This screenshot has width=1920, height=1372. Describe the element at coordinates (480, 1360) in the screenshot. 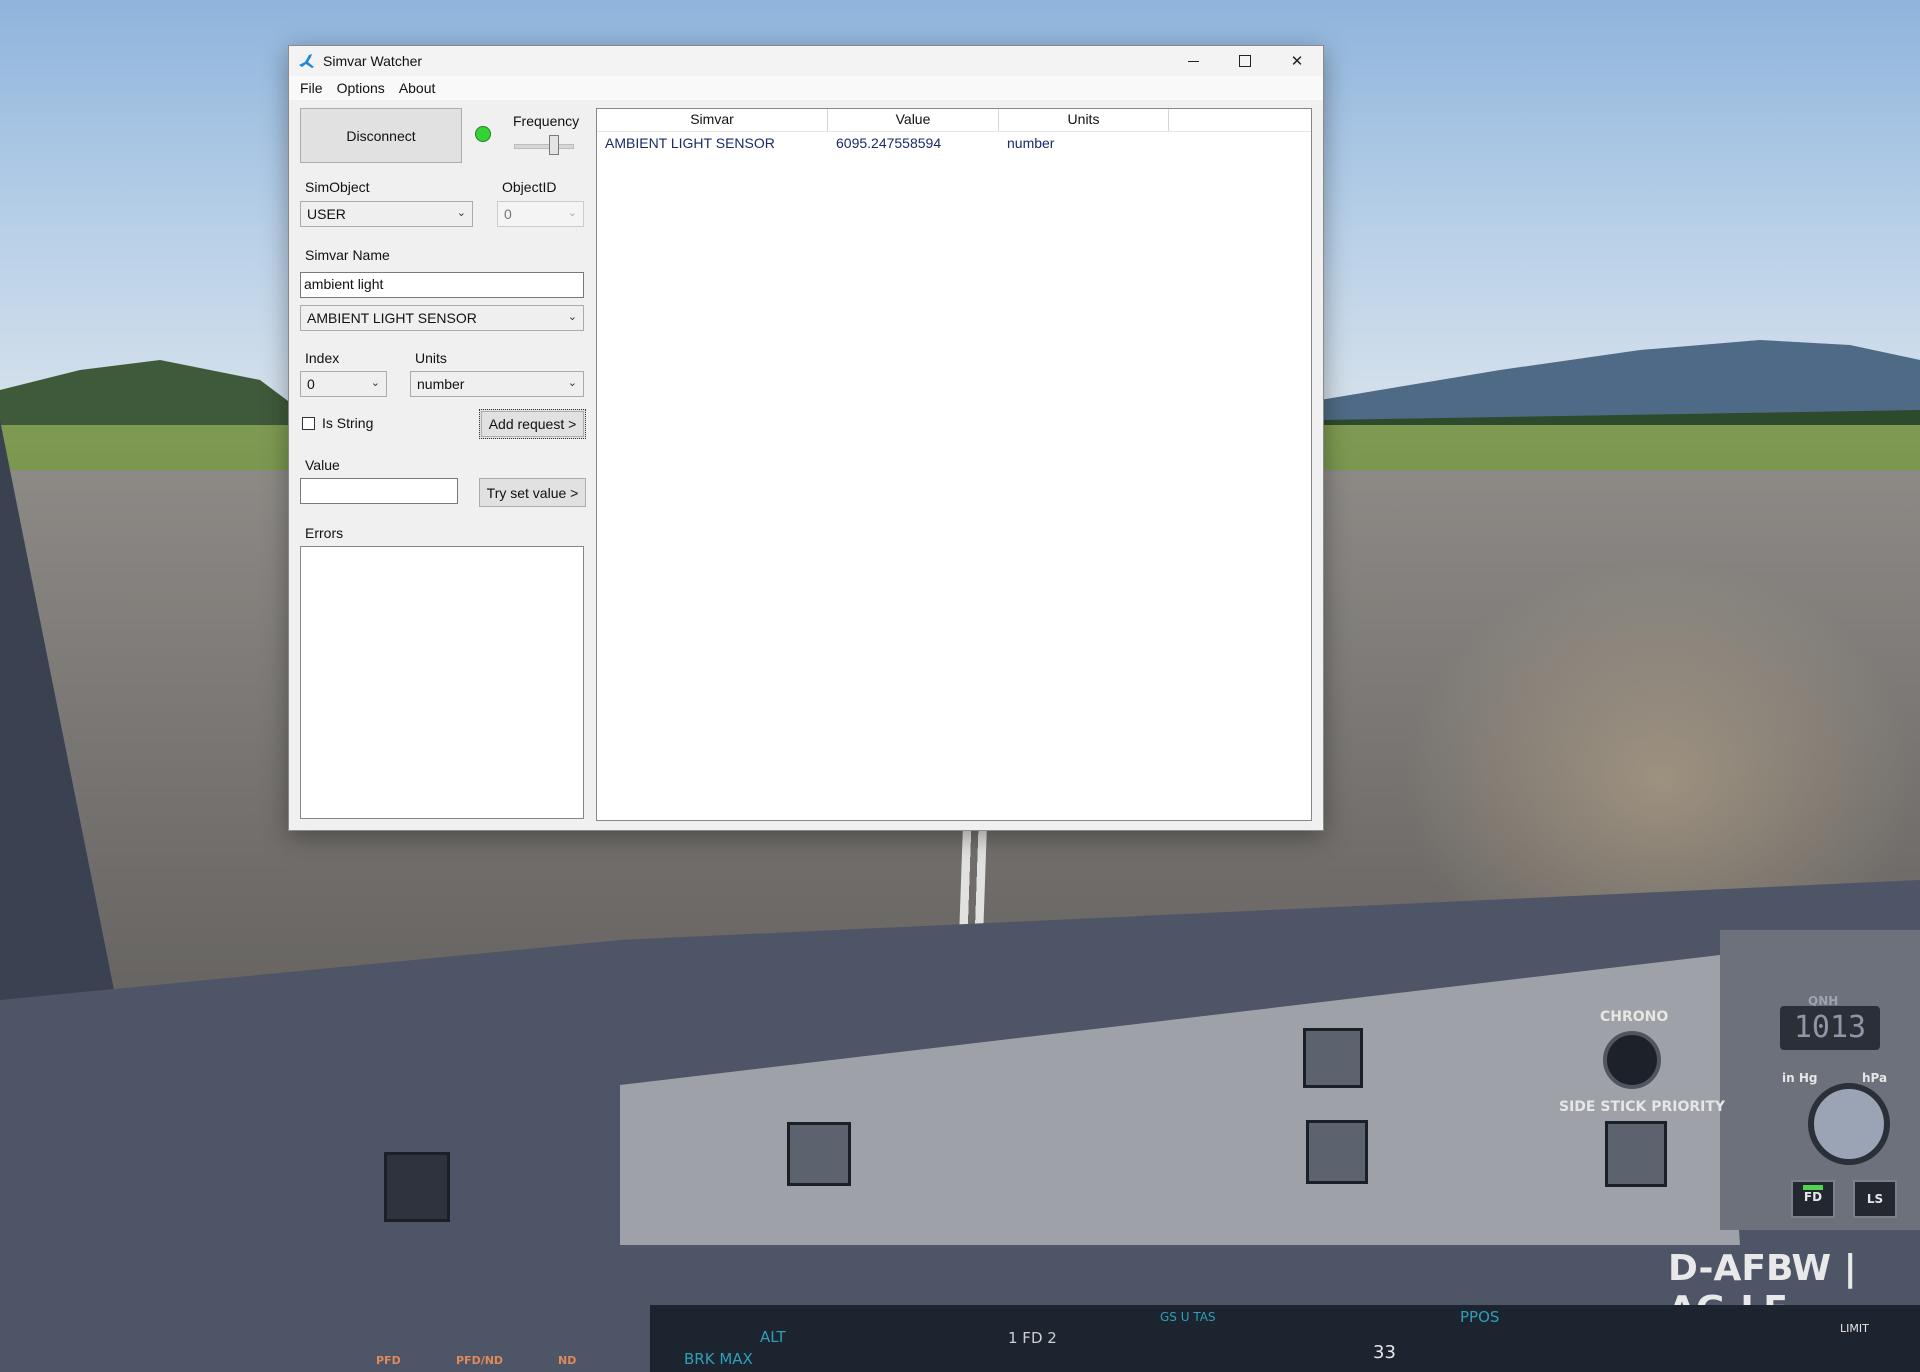

I see `pfd-nd-label: PFD/ND` at that location.